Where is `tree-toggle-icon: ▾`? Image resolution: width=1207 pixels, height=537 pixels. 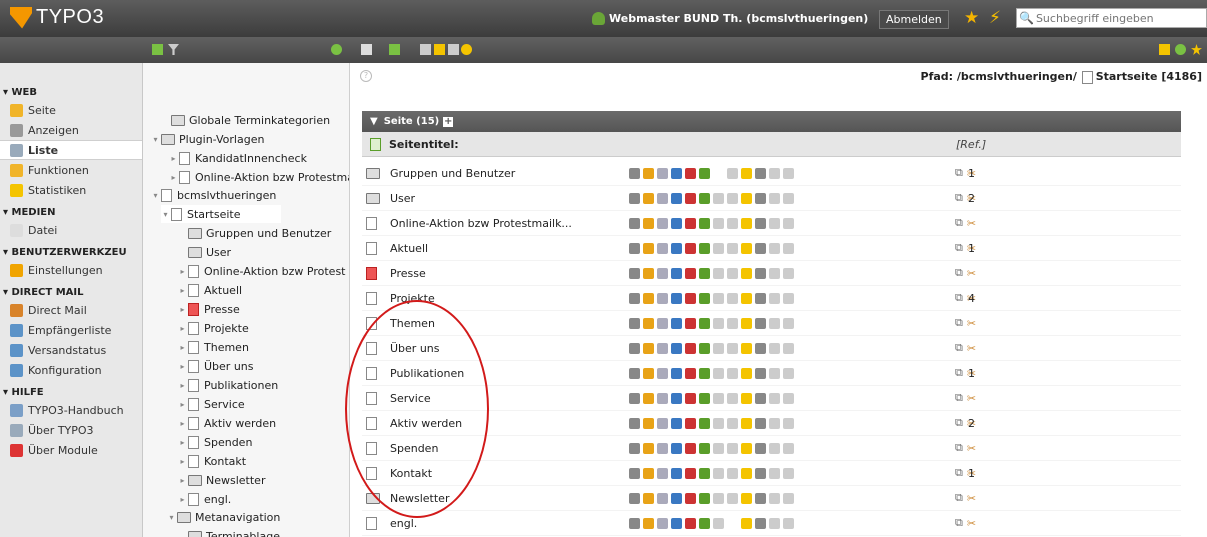 tree-toggle-icon: ▾ is located at coordinates (155, 139).